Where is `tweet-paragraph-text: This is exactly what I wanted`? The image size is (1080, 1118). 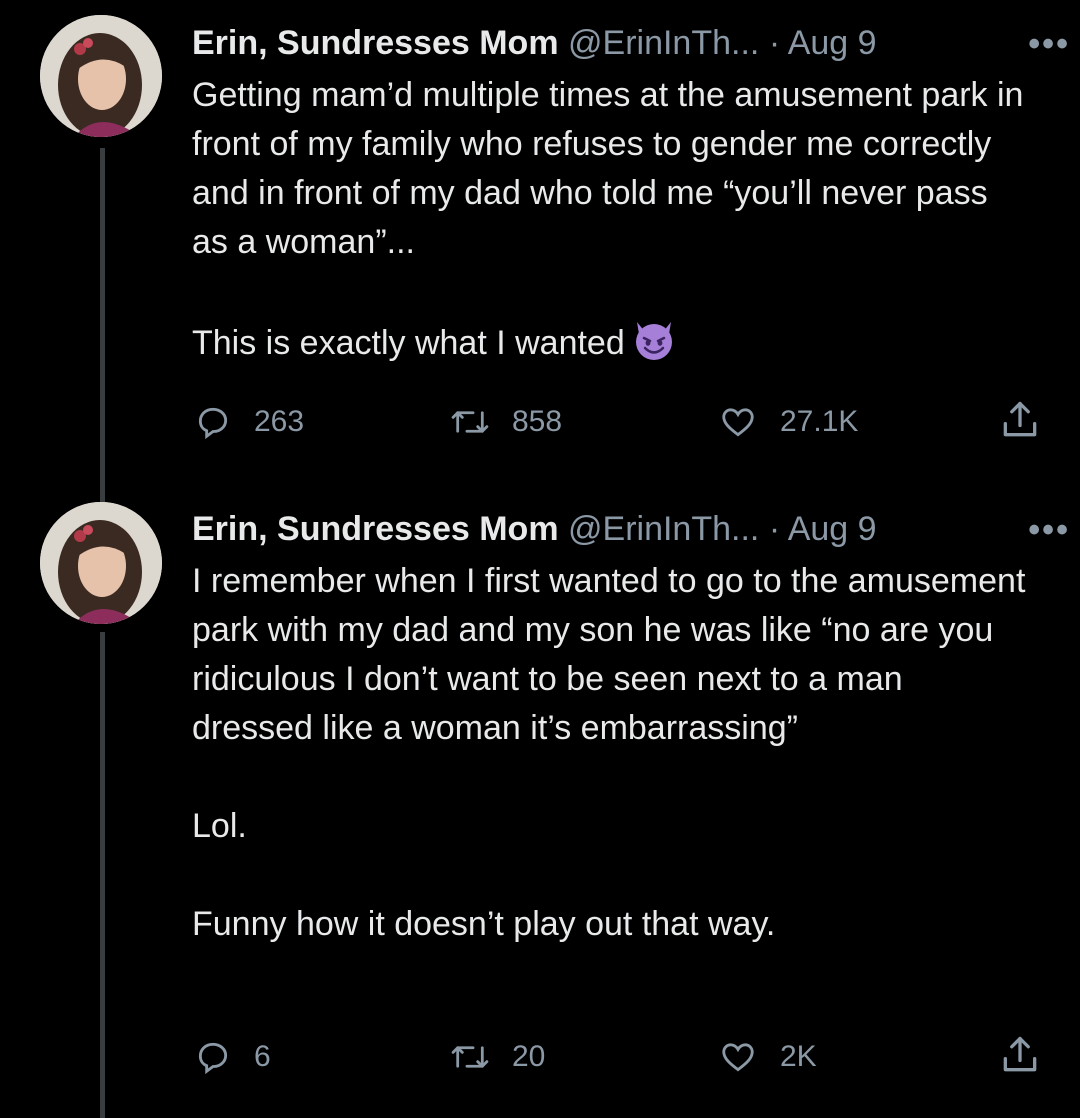 tweet-paragraph-text: This is exactly what I wanted is located at coordinates (408, 343).